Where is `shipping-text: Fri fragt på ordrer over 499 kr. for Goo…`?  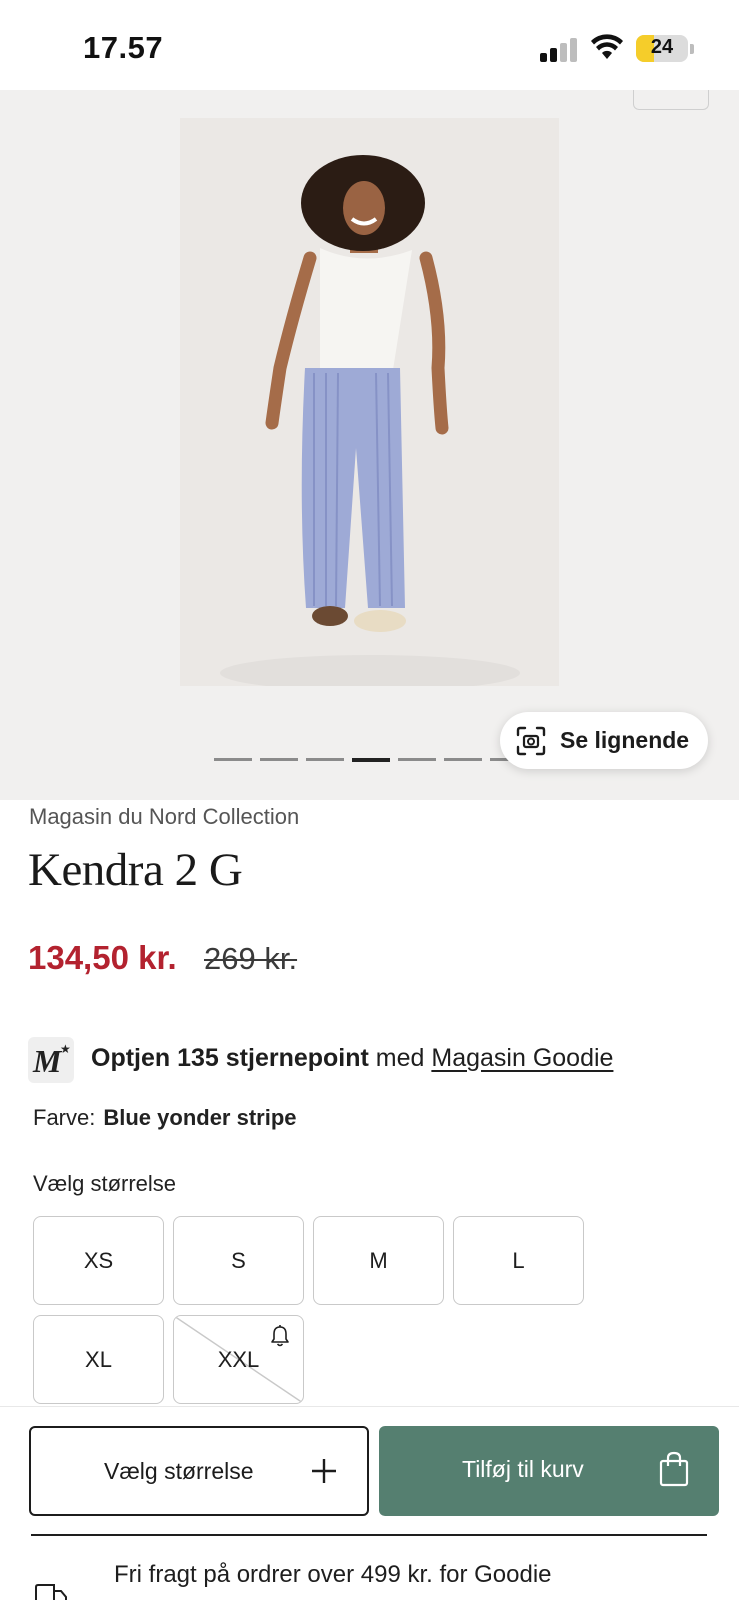 shipping-text: Fri fragt på ordrer over 499 kr. for Goo… is located at coordinates (333, 1574).